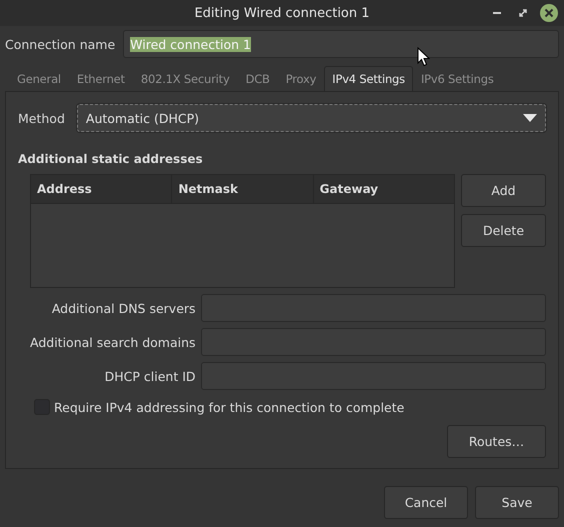 This screenshot has height=527, width=564. I want to click on window-title: Editing Wired connection 1, so click(282, 13).